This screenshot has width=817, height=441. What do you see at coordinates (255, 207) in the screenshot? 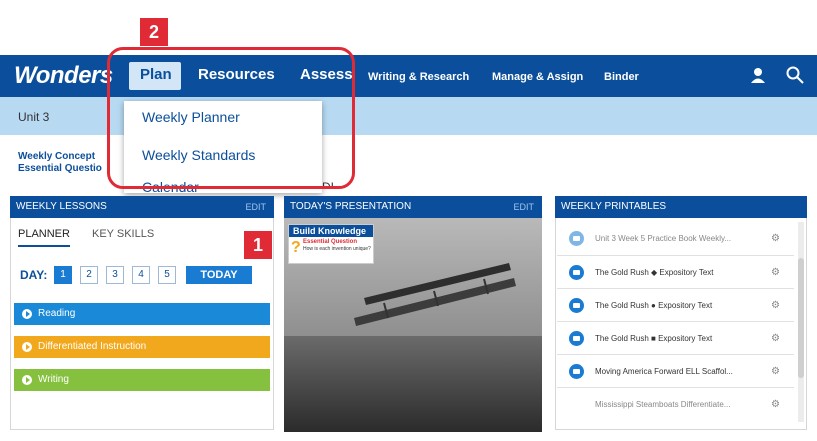
I see `weekly-lessons-edit: EDIT` at bounding box center [255, 207].